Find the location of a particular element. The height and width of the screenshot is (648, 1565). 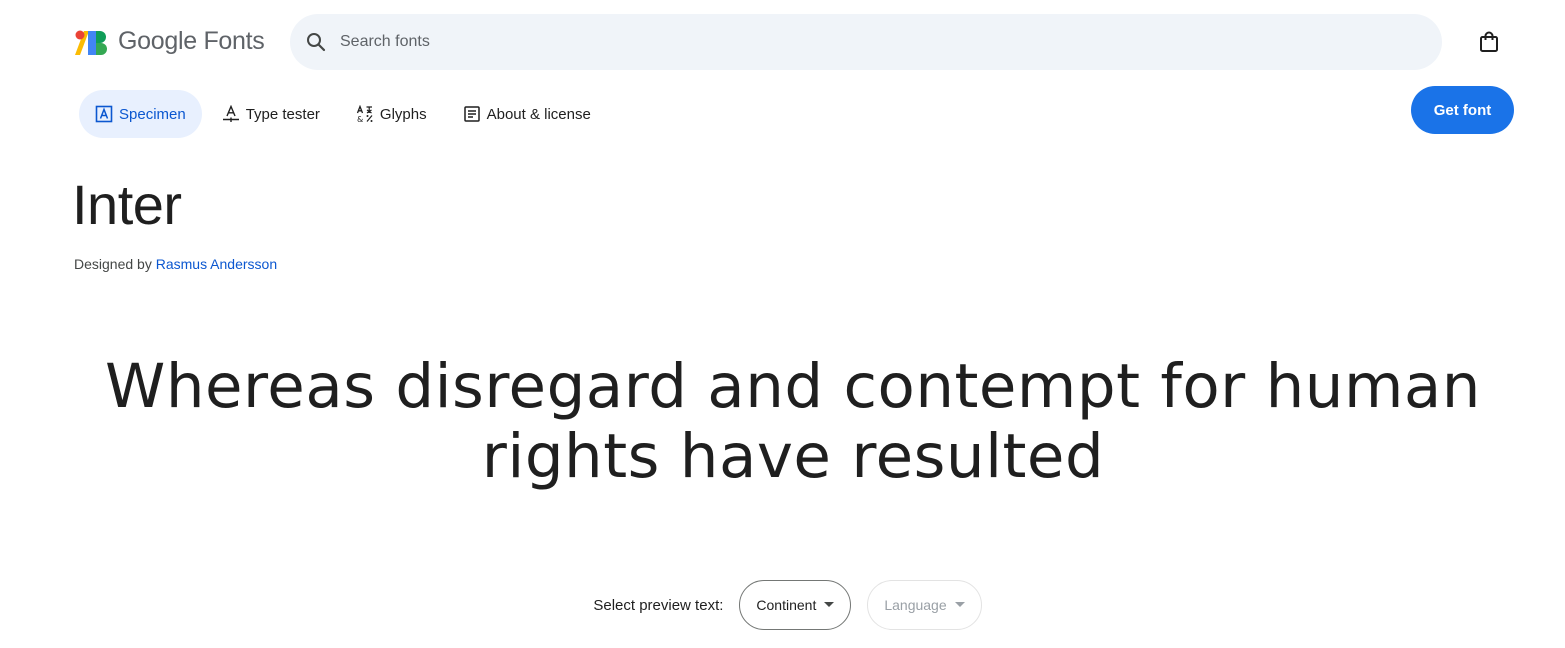

tab-glyphs-label: Glyphs is located at coordinates (403, 114).